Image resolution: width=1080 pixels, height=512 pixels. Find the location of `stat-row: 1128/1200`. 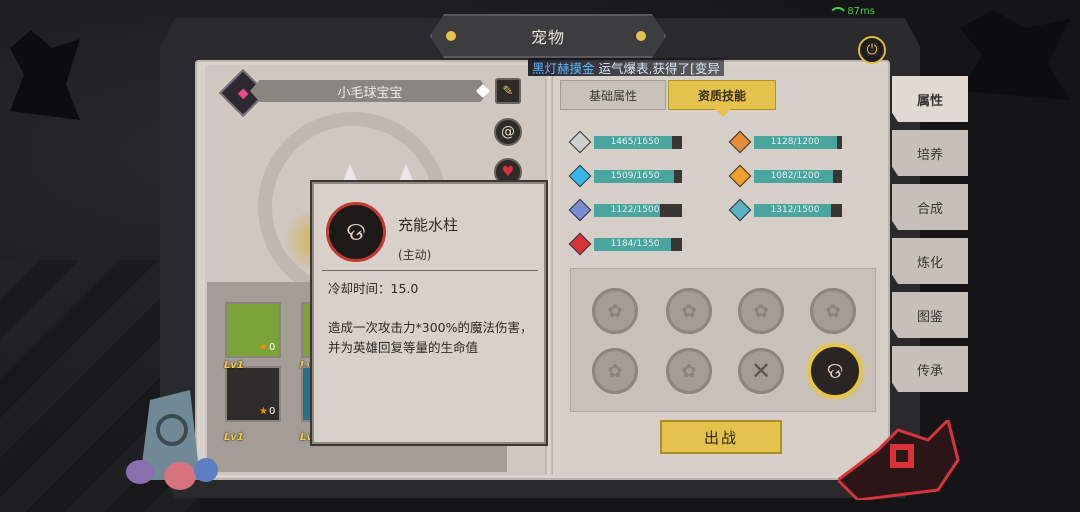

stat-row: 1128/1200 is located at coordinates (785, 142).